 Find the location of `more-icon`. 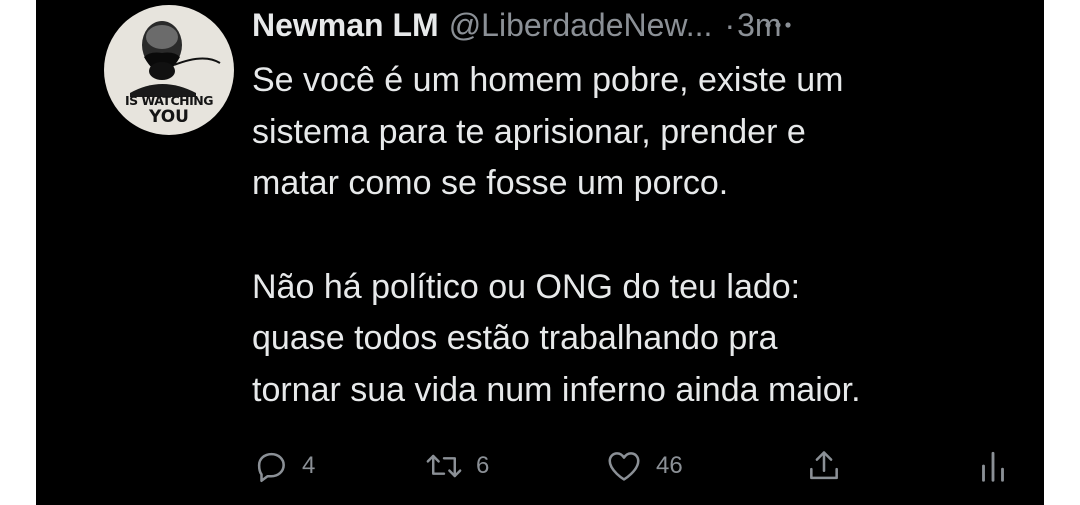

more-icon is located at coordinates (778, 24).